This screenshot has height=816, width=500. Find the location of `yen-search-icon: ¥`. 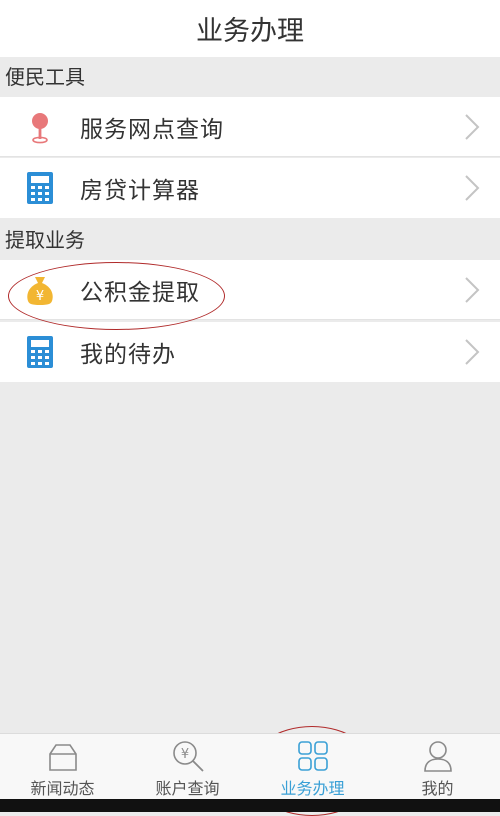

yen-search-icon: ¥ is located at coordinates (188, 756).